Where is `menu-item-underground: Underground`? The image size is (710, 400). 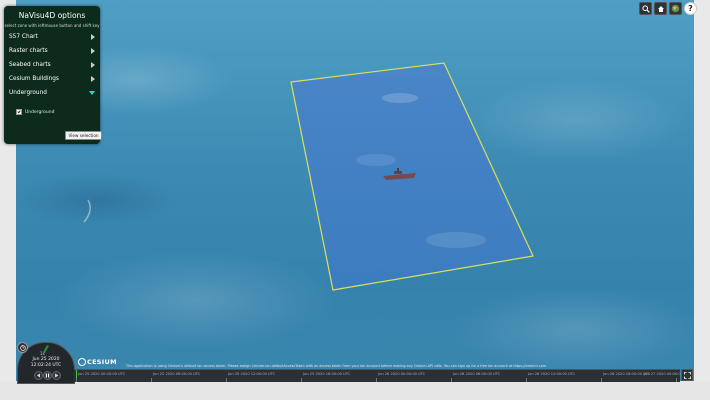
menu-item-underground: Underground is located at coordinates (53, 92).